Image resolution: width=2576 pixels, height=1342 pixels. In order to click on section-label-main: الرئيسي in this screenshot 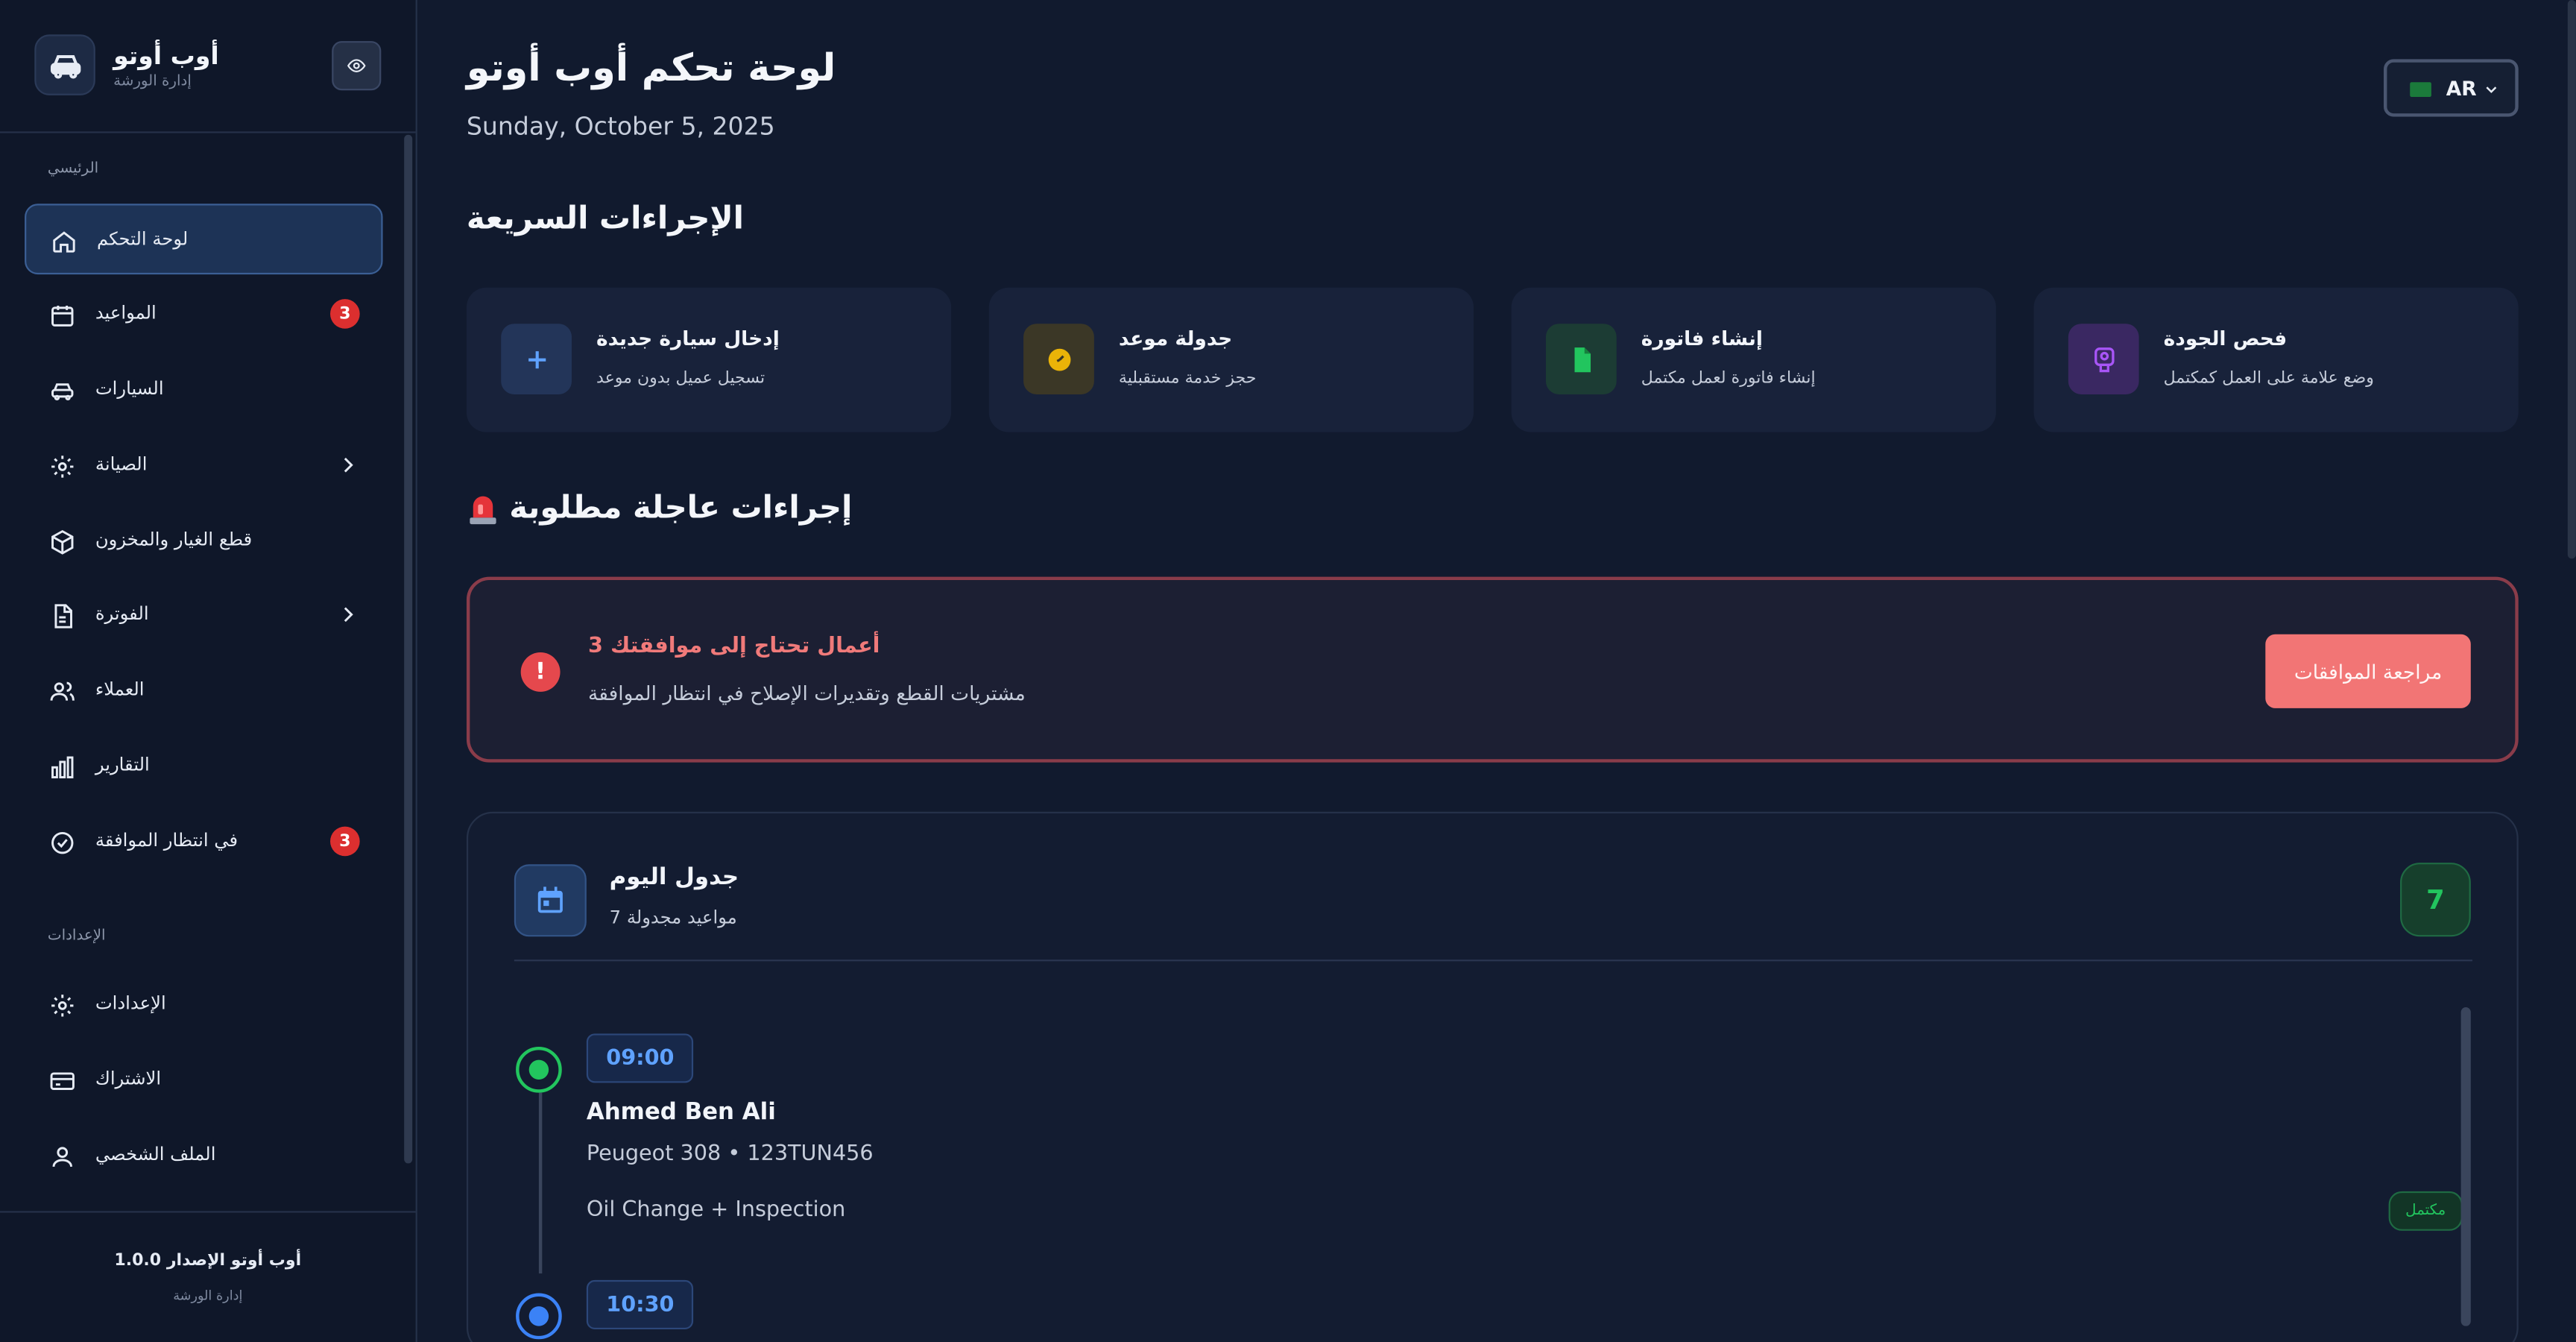, I will do `click(73, 169)`.